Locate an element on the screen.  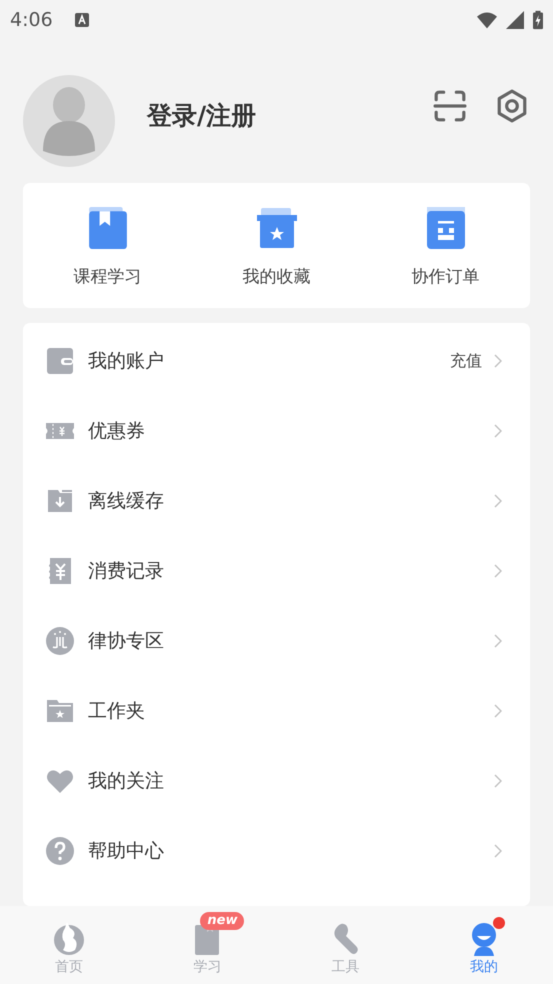
menu-item: 消费记录 is located at coordinates (276, 571).